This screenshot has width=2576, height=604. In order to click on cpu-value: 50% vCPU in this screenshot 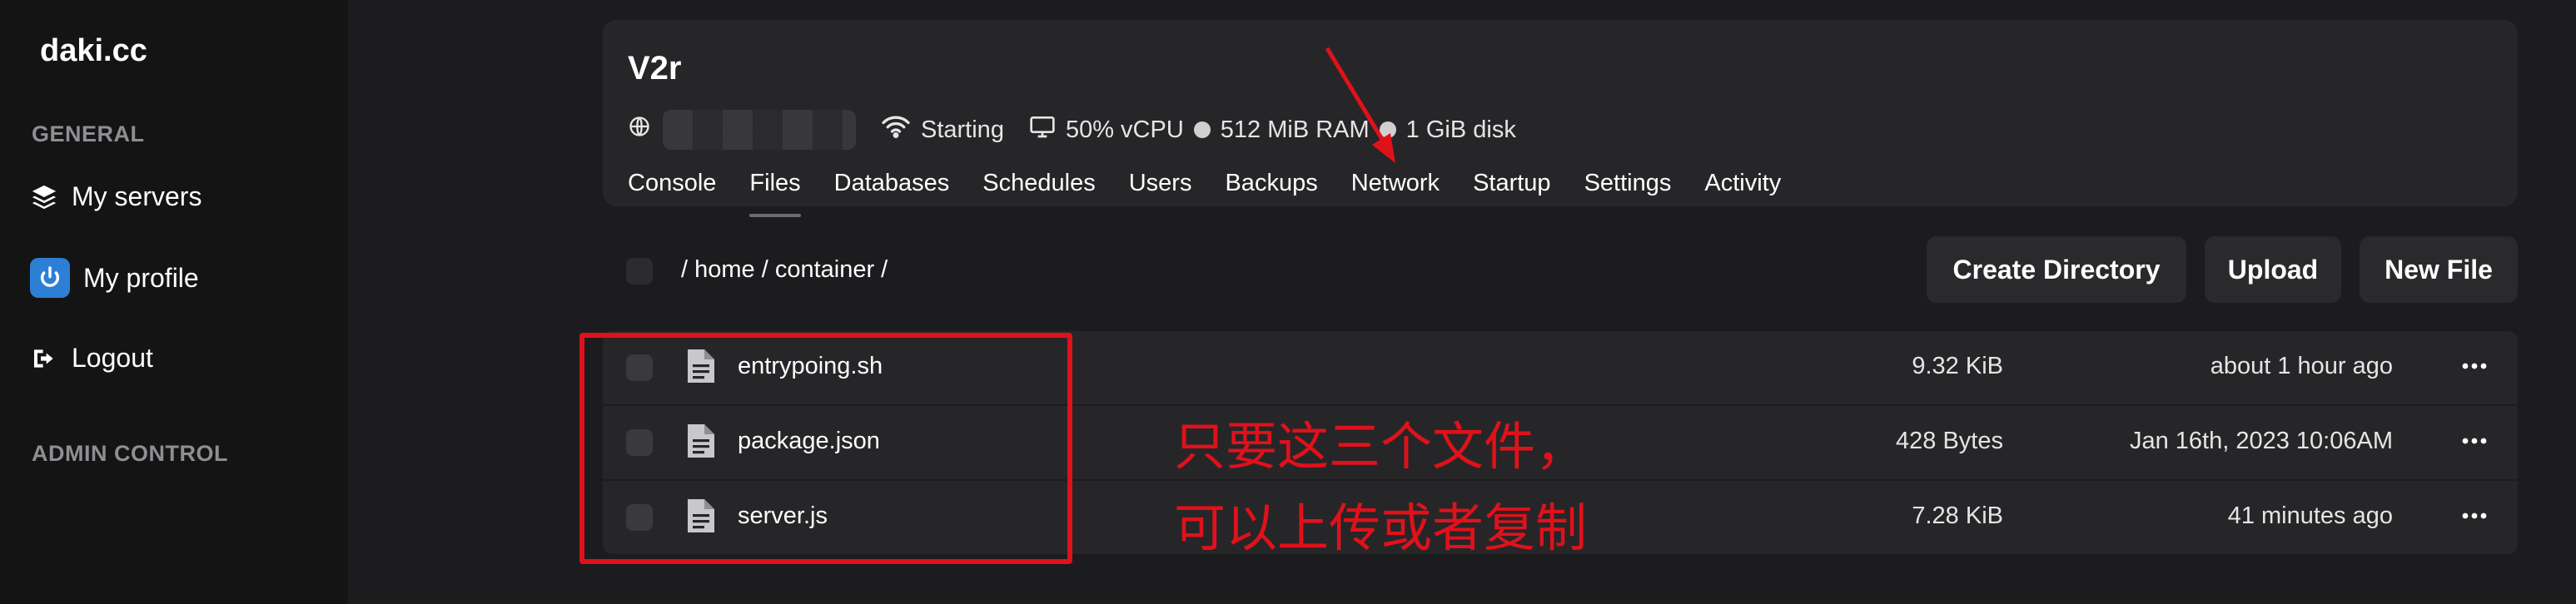, I will do `click(1124, 129)`.